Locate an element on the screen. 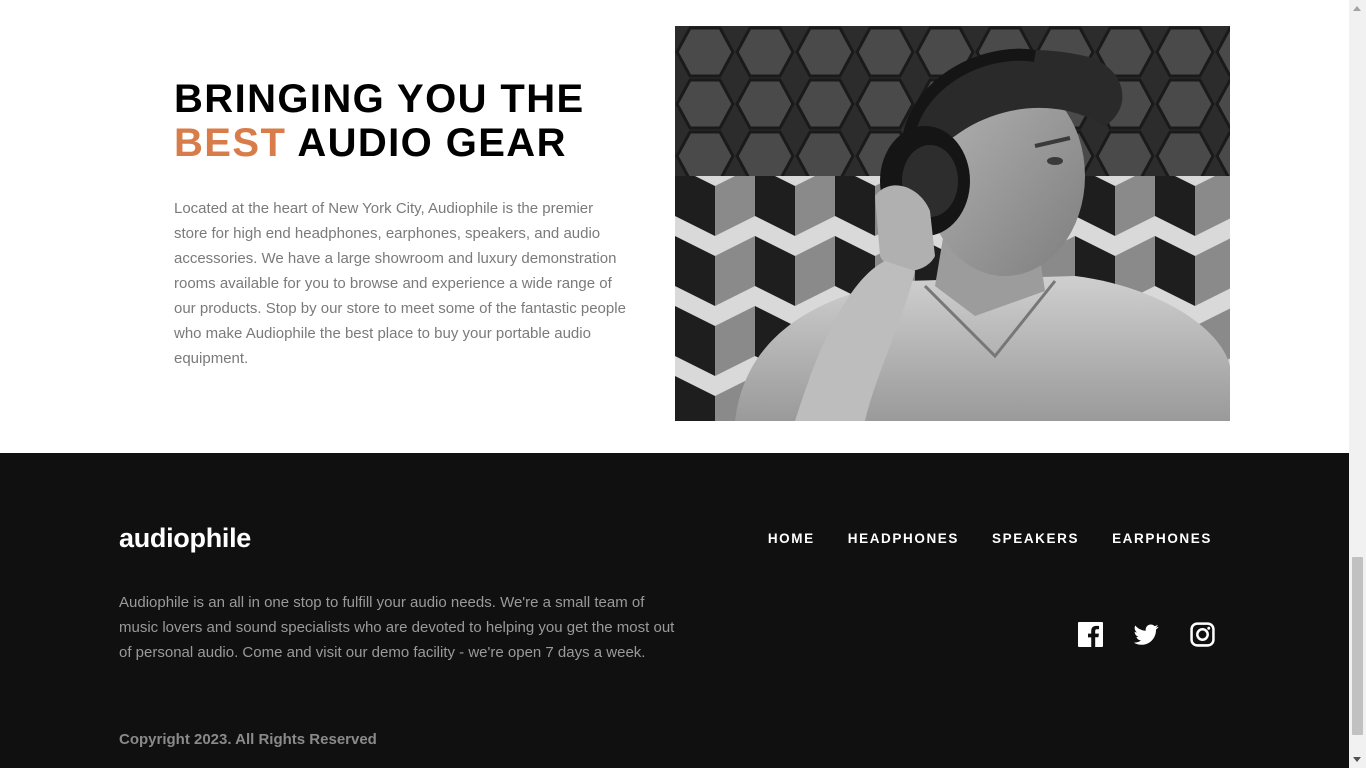 This screenshot has width=1366, height=768. social-links is located at coordinates (1146, 634).